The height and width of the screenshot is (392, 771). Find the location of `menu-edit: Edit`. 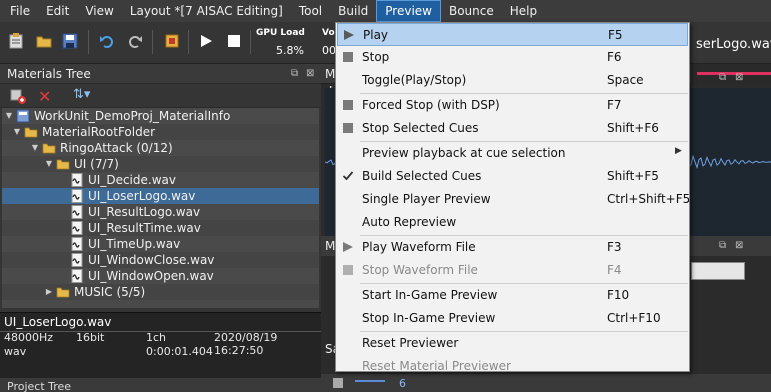

menu-edit: Edit is located at coordinates (57, 11).